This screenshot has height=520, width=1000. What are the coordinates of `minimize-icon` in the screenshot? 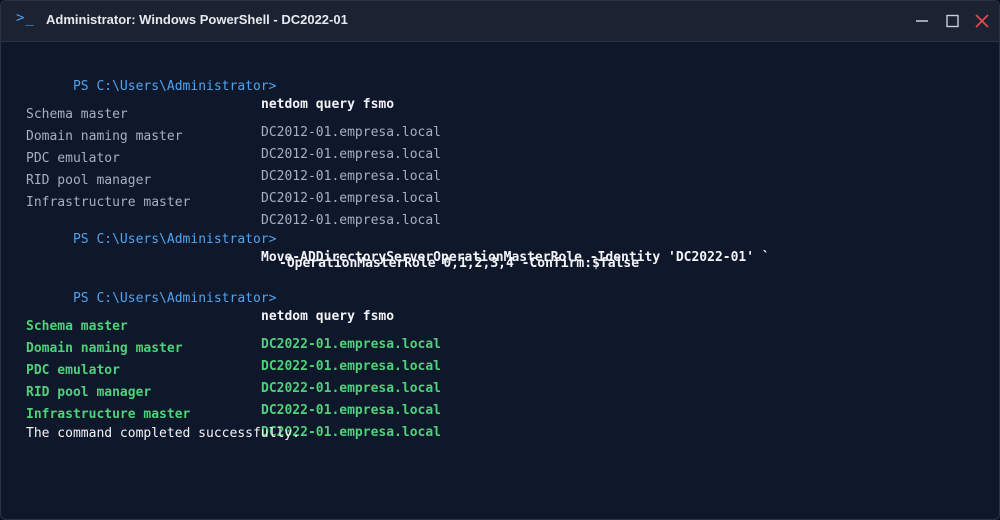 It's located at (922, 21).